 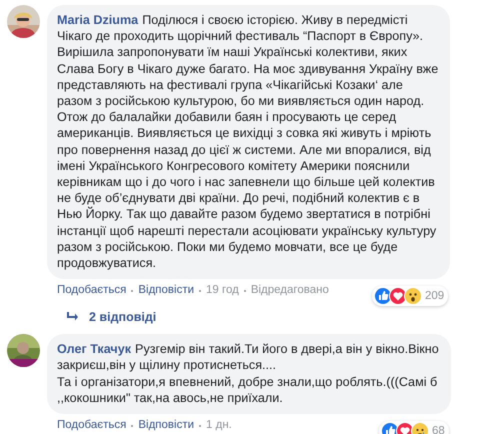 What do you see at coordinates (248, 373) in the screenshot?
I see `comment-text: Олег Ткачук Рузгемір він такий.Ти його в двері,а він у вікно.Вікно закриєш,він у щілину протиснеться.... Та і організатори,я впевнений, добре знали,що роблять.(((Самі б ,,кокошники" так,на авось,не приїхали.` at bounding box center [248, 373].